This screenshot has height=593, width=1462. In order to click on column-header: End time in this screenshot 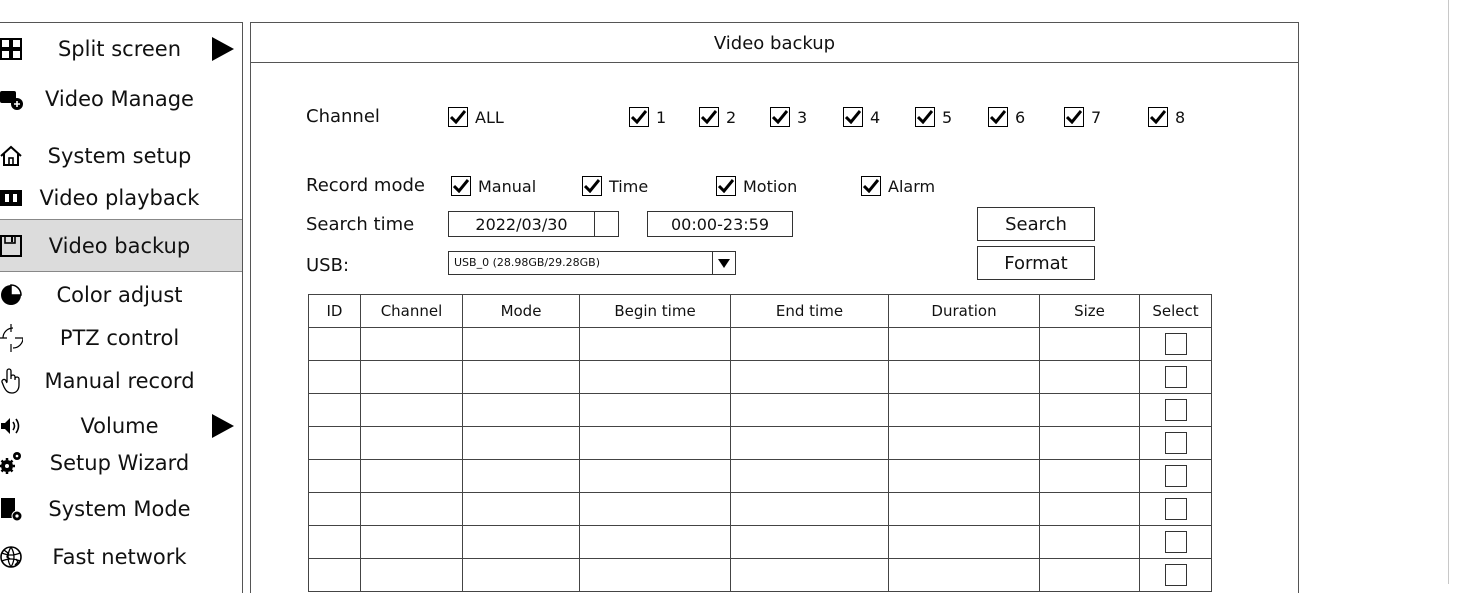, I will do `click(809, 311)`.